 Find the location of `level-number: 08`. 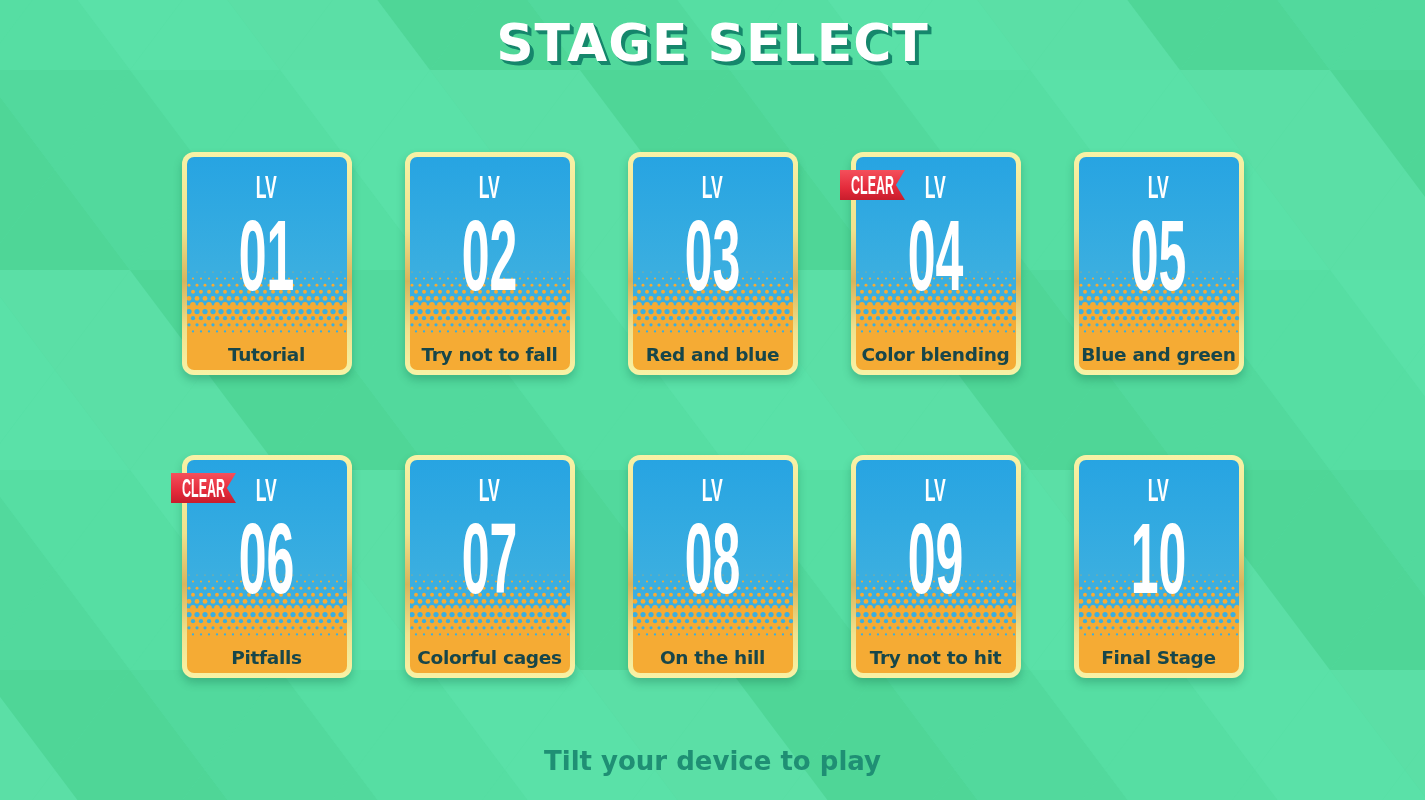

level-number: 08 is located at coordinates (712, 558).